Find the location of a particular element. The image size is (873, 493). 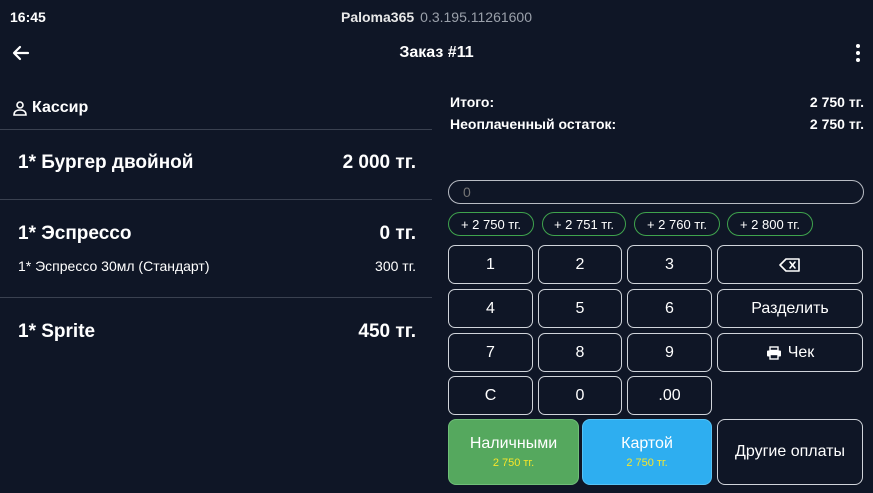

page-title: Заказ #11 is located at coordinates (436, 52).